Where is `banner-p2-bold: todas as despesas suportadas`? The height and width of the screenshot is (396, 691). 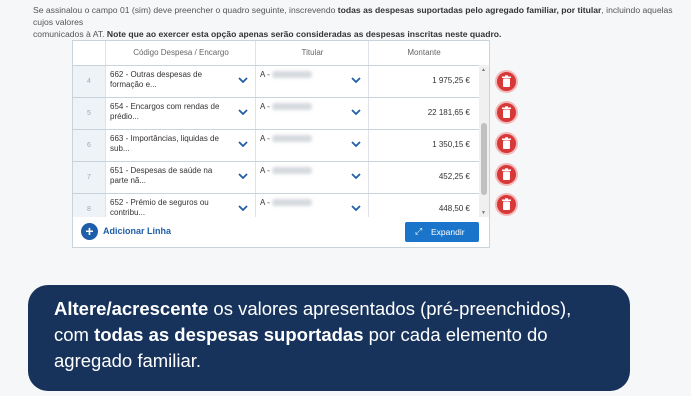 banner-p2-bold: todas as despesas suportadas is located at coordinates (229, 334).